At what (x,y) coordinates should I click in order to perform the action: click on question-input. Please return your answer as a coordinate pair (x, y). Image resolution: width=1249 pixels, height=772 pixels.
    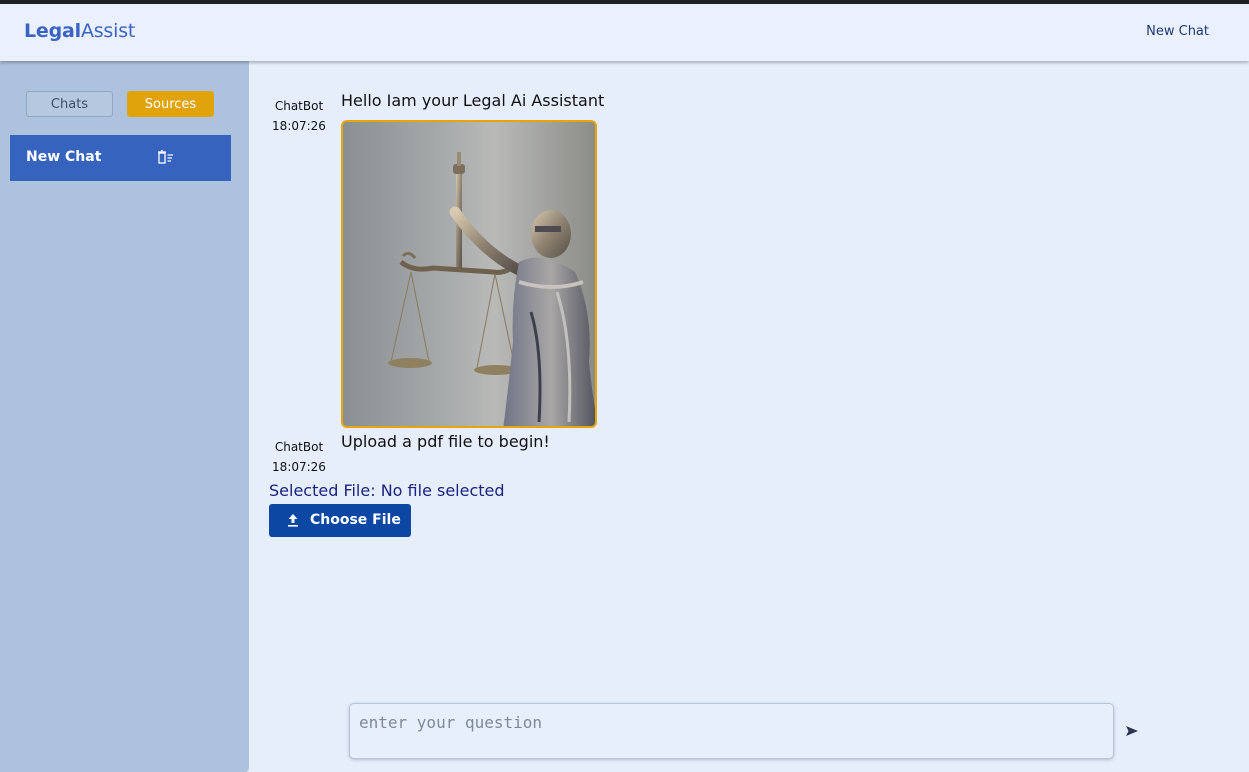
    Looking at the image, I should click on (731, 731).